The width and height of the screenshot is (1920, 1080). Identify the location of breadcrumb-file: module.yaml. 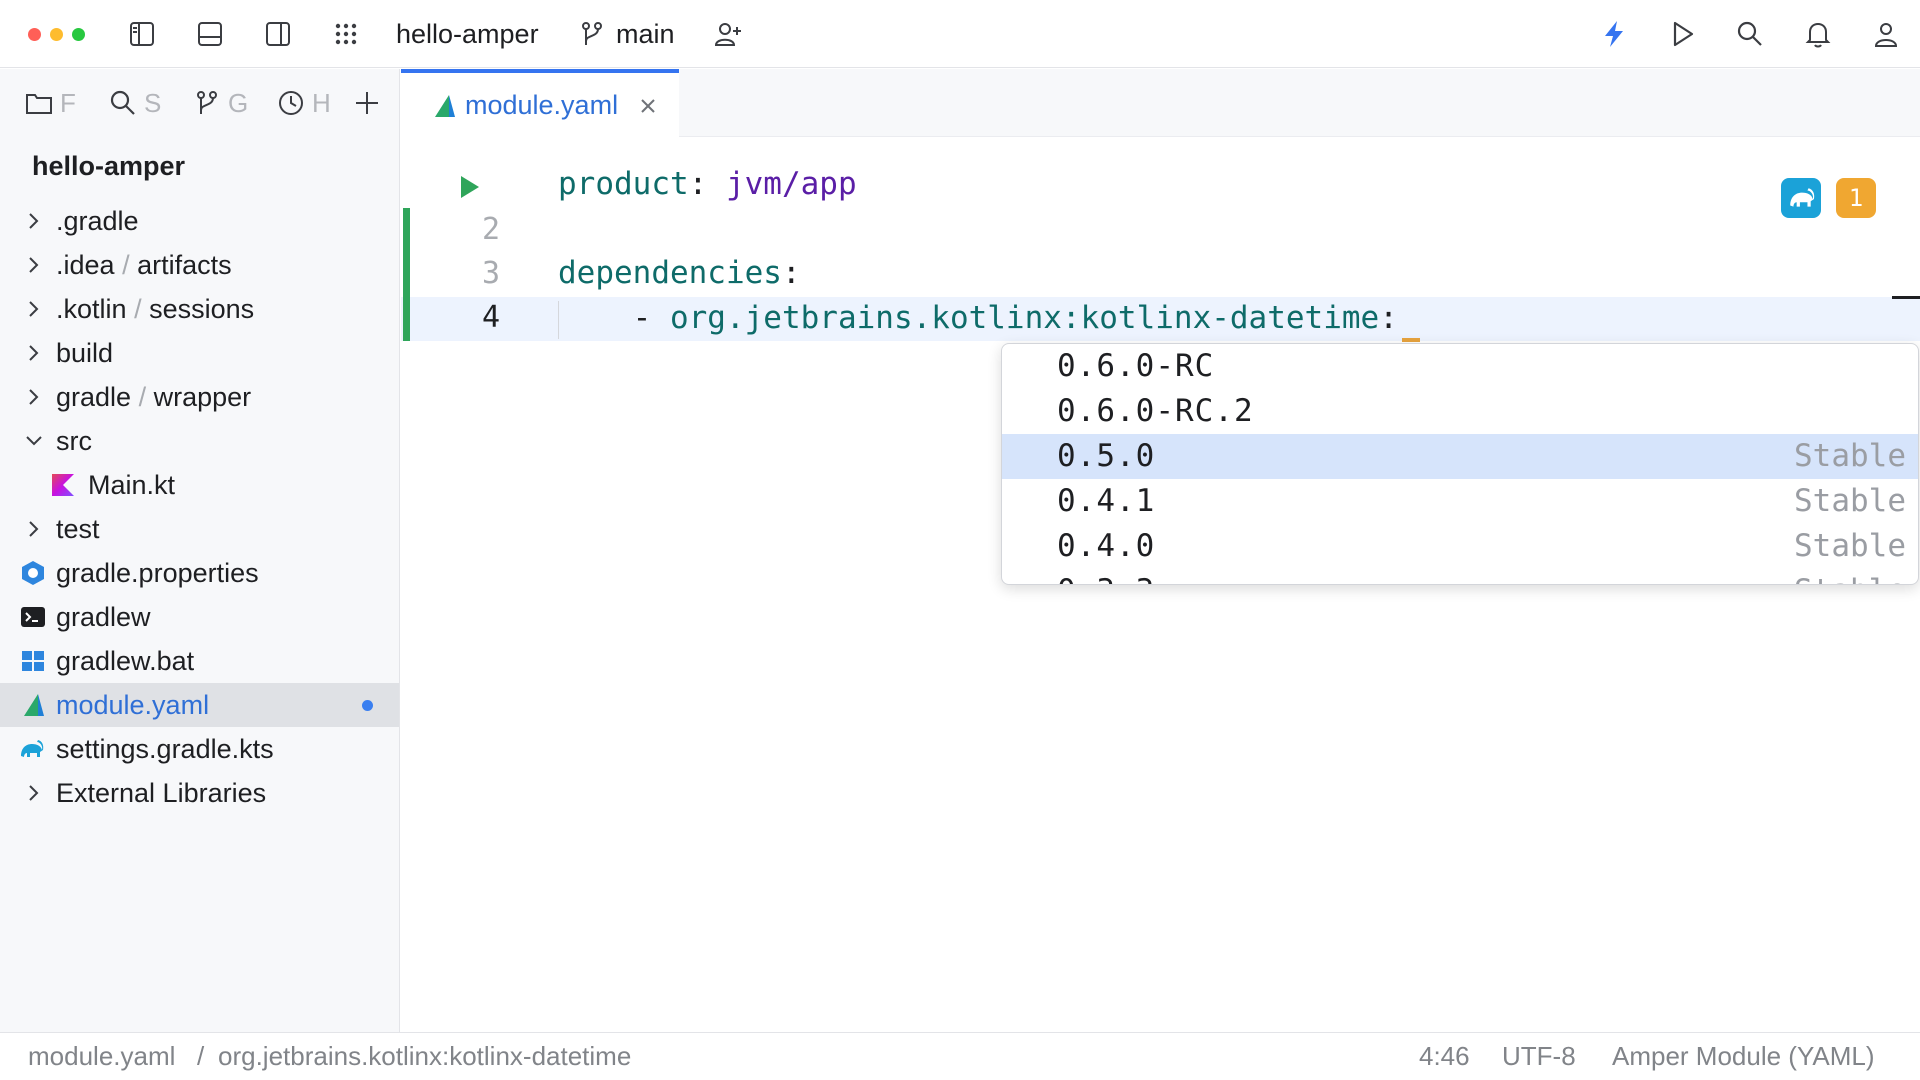
(101, 1056).